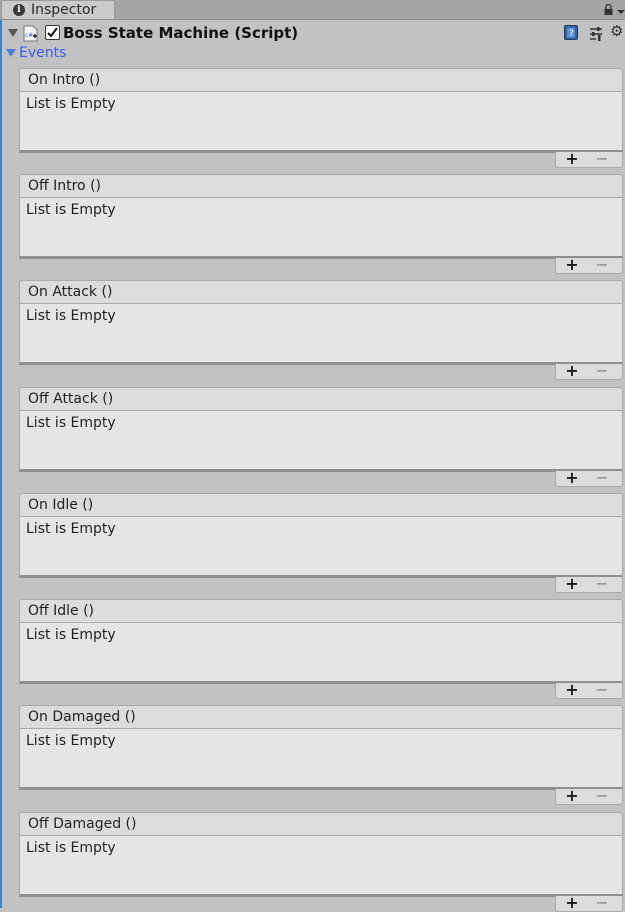 The height and width of the screenshot is (912, 625). What do you see at coordinates (43, 53) in the screenshot?
I see `events-label: Events` at bounding box center [43, 53].